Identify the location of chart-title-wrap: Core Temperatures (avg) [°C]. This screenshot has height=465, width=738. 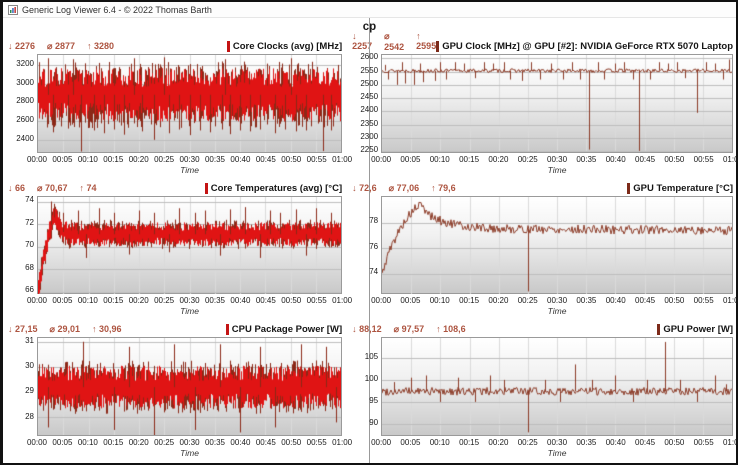
(273, 188).